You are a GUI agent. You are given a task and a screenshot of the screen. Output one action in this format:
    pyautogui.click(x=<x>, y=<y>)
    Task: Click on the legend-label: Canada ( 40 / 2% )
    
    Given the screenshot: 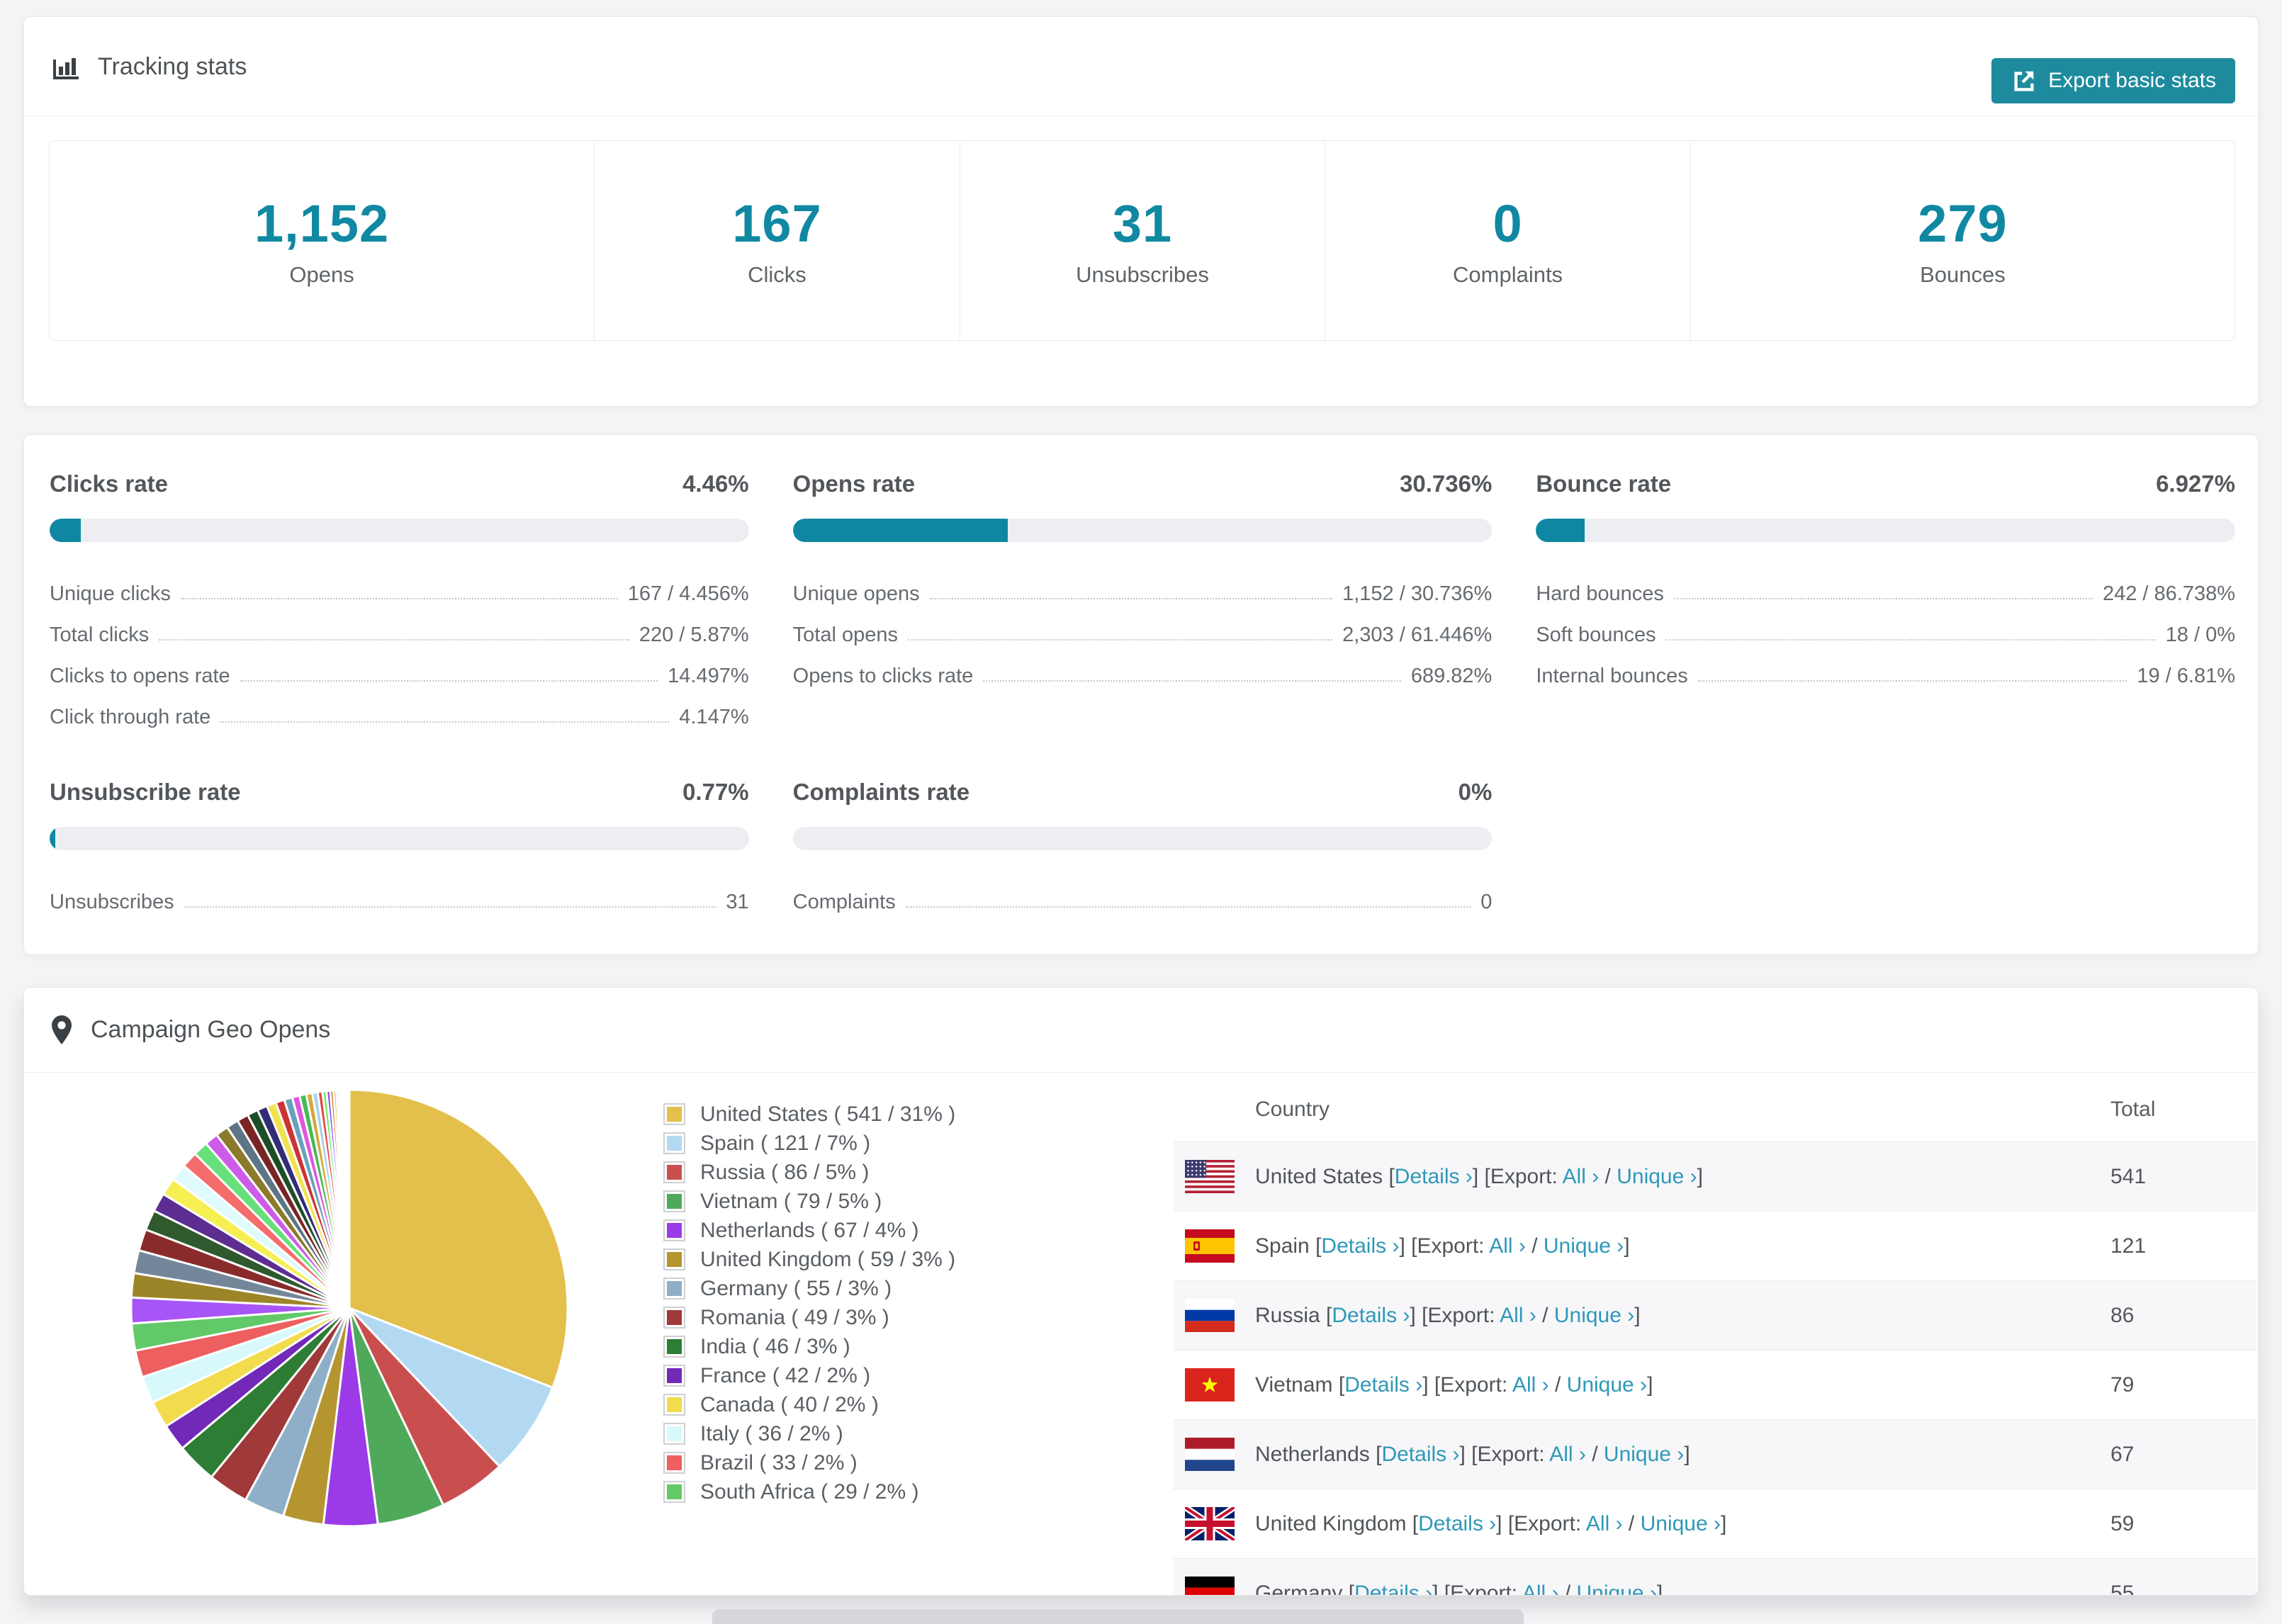 What is the action you would take?
    pyautogui.click(x=790, y=1404)
    